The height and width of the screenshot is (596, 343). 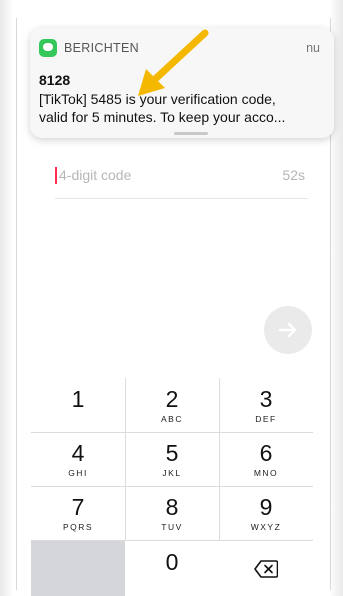 What do you see at coordinates (293, 175) in the screenshot?
I see `resend-timer: 52s` at bounding box center [293, 175].